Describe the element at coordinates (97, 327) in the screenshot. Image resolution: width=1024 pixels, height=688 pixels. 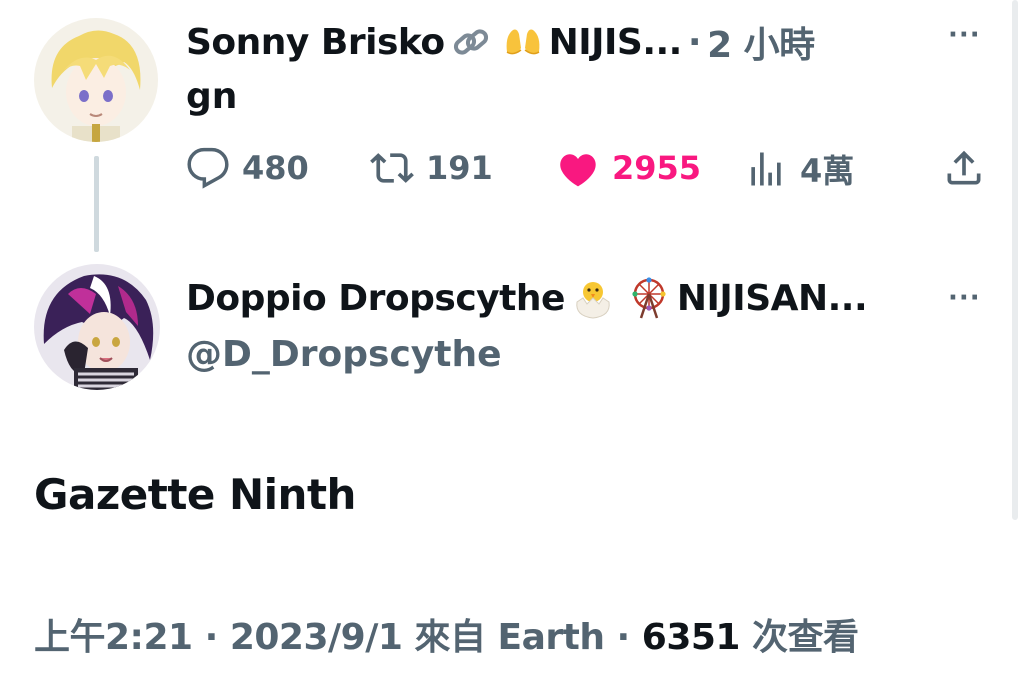
I see `avatar-doppio-dropscythe` at that location.